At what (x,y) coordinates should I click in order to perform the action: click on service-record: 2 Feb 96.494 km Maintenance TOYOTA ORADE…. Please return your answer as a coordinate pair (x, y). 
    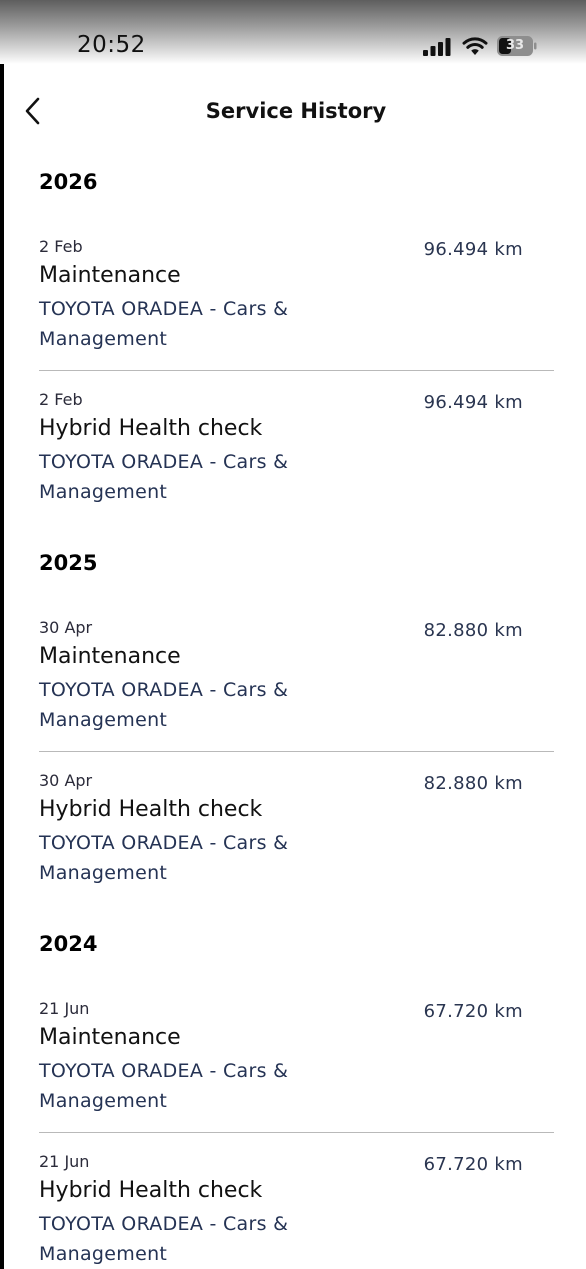
    Looking at the image, I should click on (296, 307).